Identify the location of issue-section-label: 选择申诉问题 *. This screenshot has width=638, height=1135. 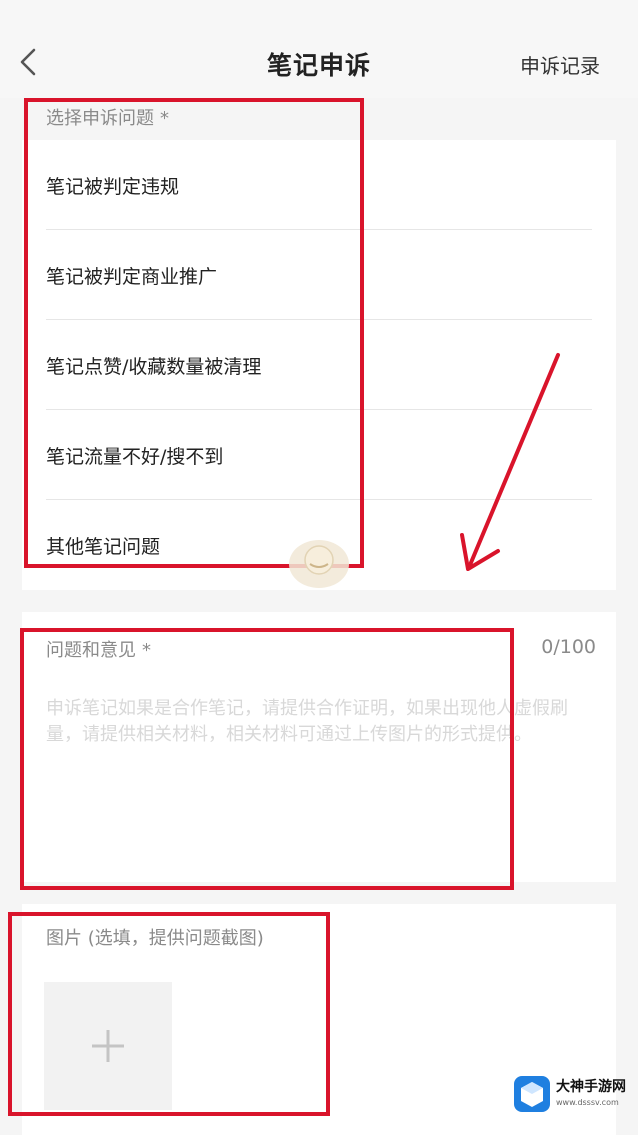
(107, 117).